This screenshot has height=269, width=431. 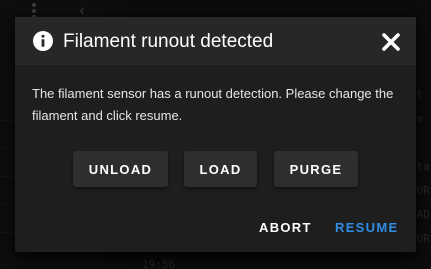 I want to click on dialog-title: Filament runout detected, so click(x=168, y=41).